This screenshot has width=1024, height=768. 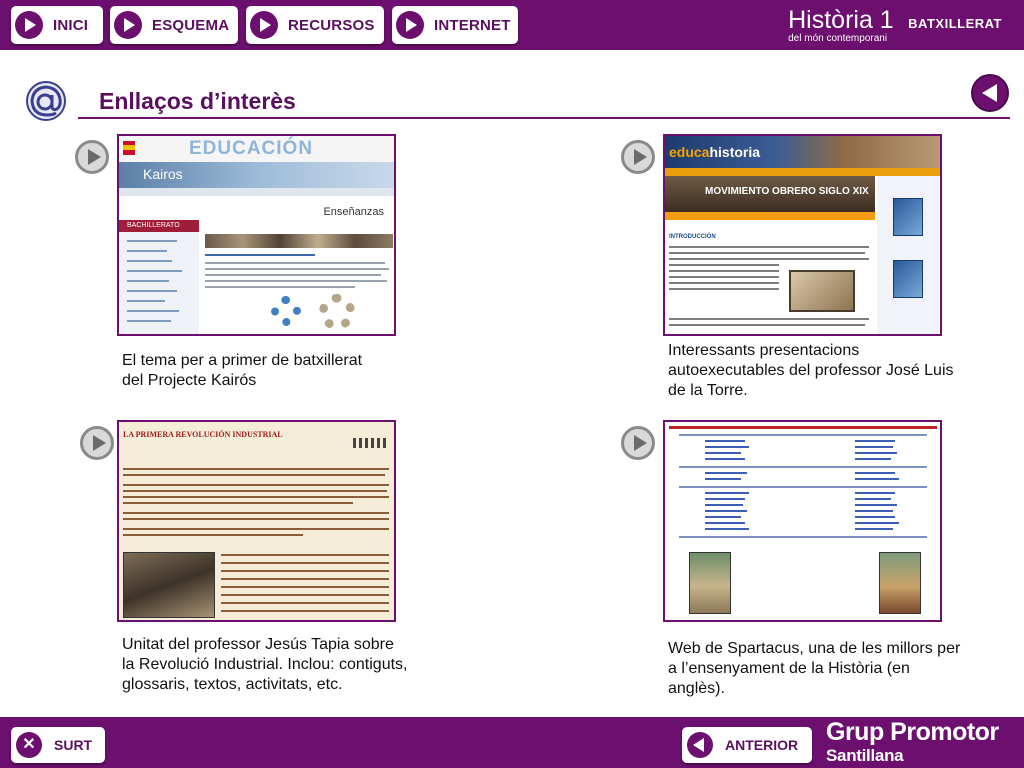 What do you see at coordinates (242, 360) in the screenshot?
I see `description-line: El tema per a primer de batxillerat` at bounding box center [242, 360].